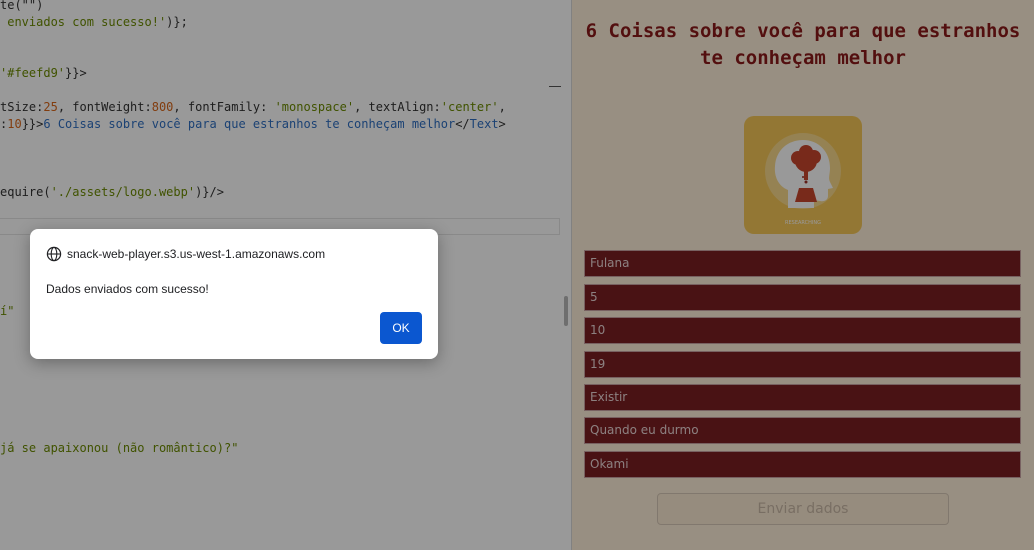 This screenshot has height=550, width=1034. Describe the element at coordinates (401, 328) in the screenshot. I see `ok-button: OK` at that location.